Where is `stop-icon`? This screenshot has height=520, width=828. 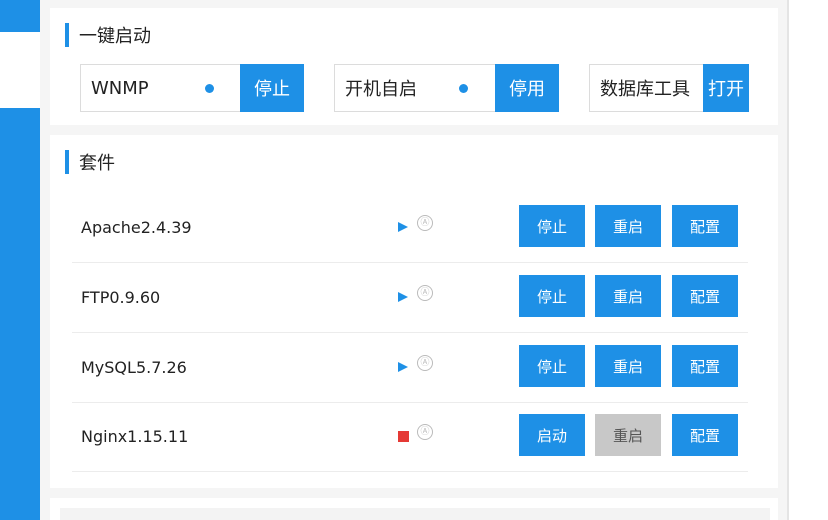 stop-icon is located at coordinates (403, 436).